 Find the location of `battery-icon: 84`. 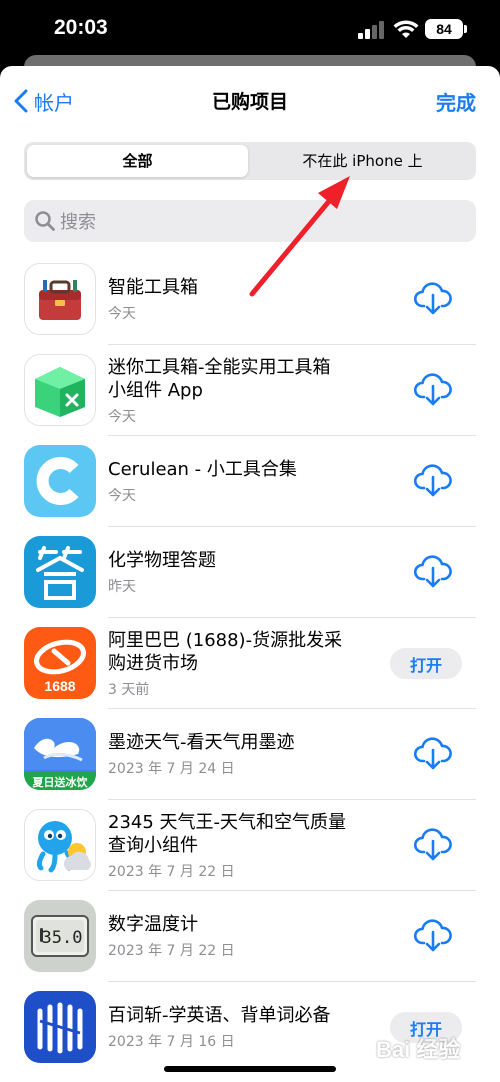

battery-icon: 84 is located at coordinates (446, 29).